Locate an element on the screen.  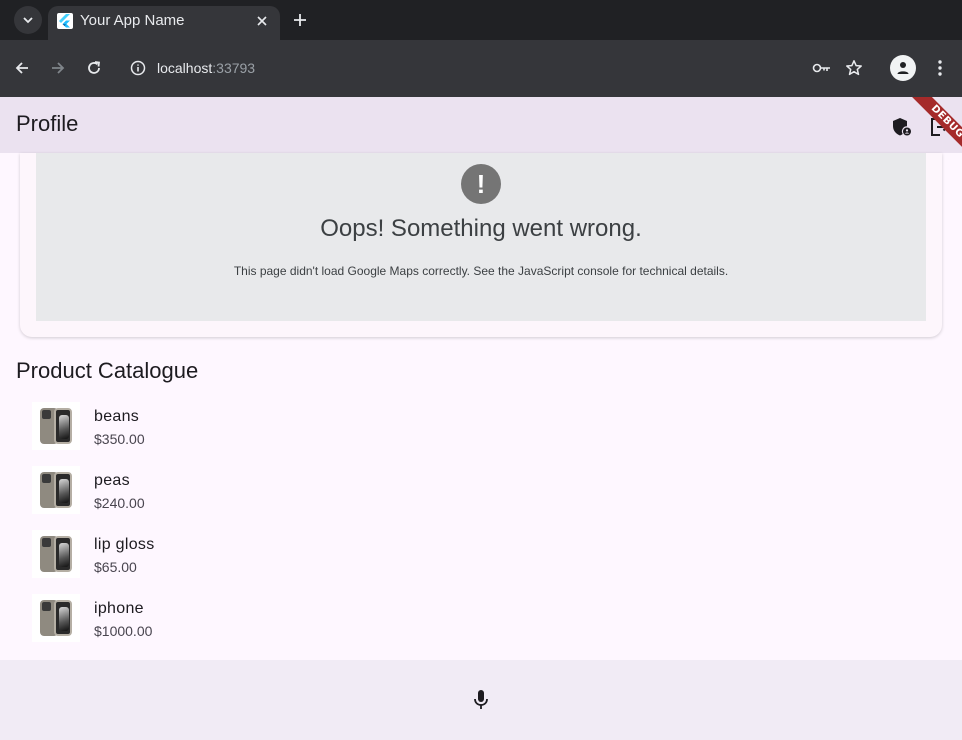
chevron-down-icon is located at coordinates (28, 20).